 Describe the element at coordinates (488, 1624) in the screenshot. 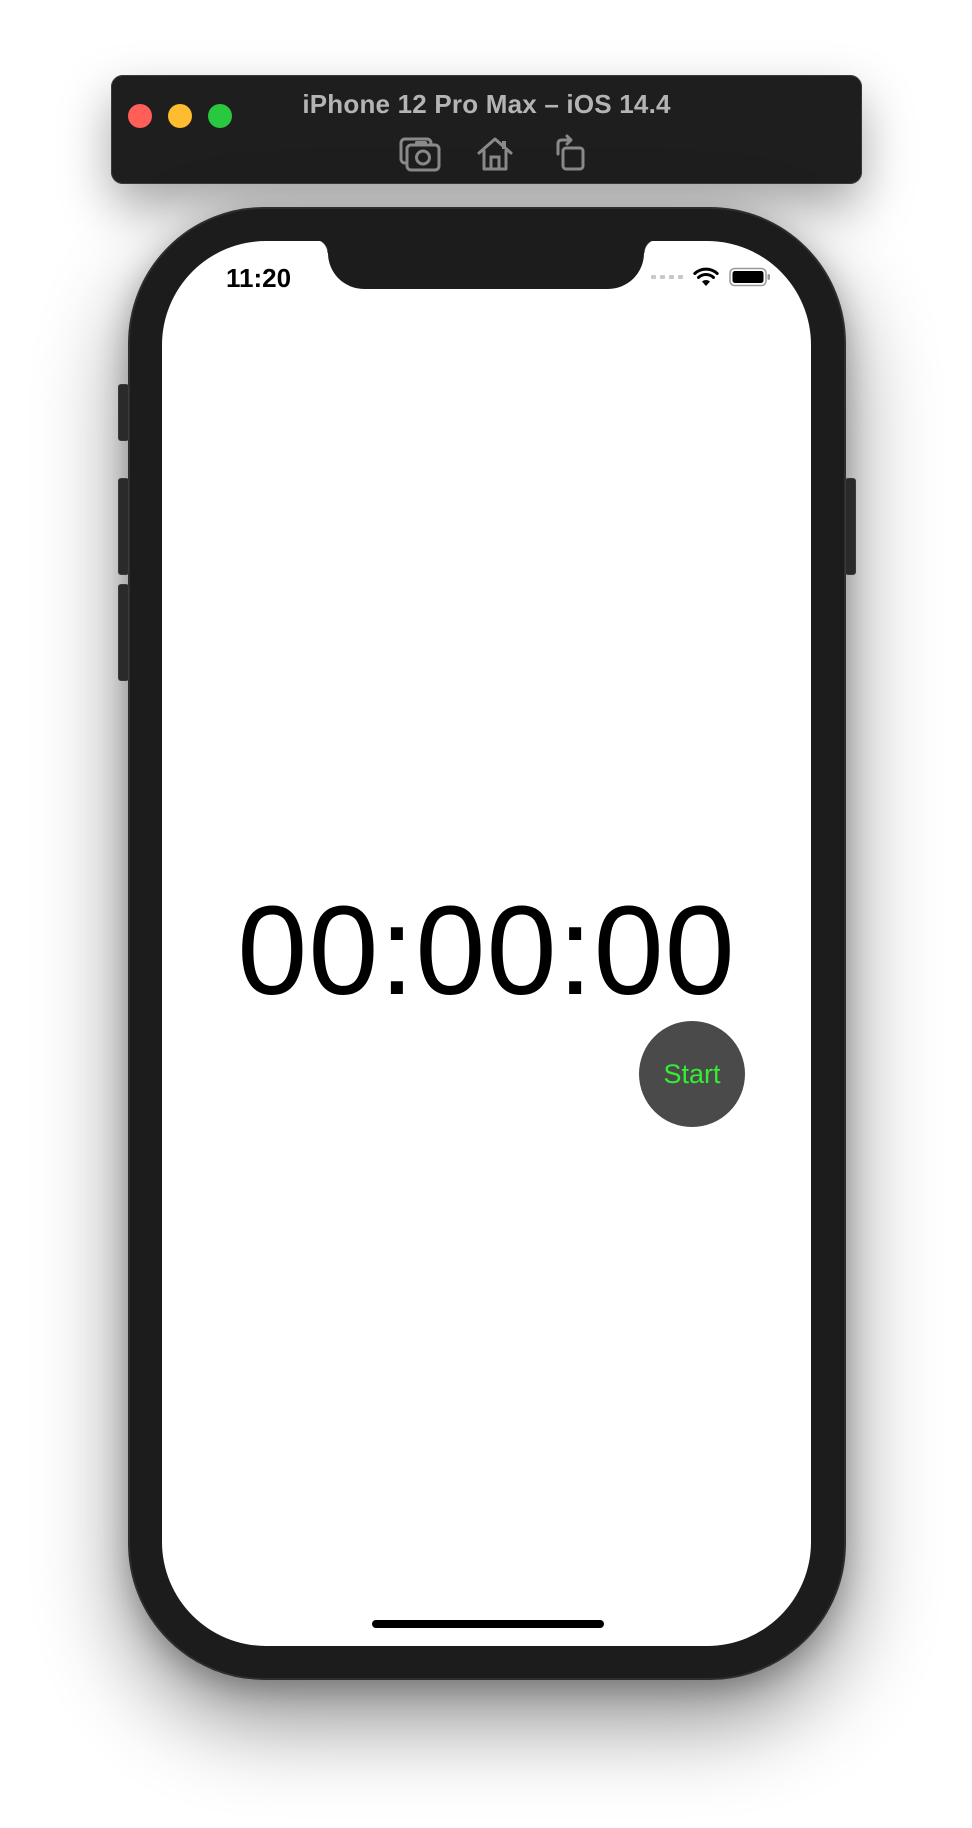

I see `home-indicator` at that location.